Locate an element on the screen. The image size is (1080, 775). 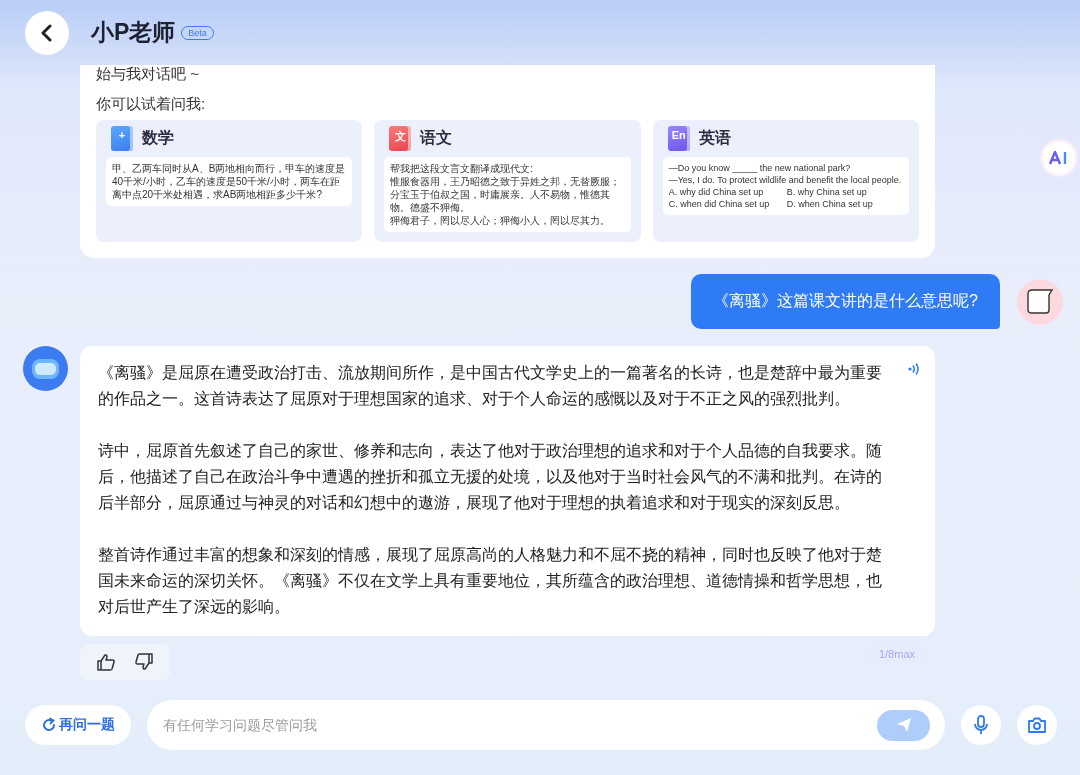
input-bar: 有任何学习问题尽管问我 is located at coordinates (546, 725).